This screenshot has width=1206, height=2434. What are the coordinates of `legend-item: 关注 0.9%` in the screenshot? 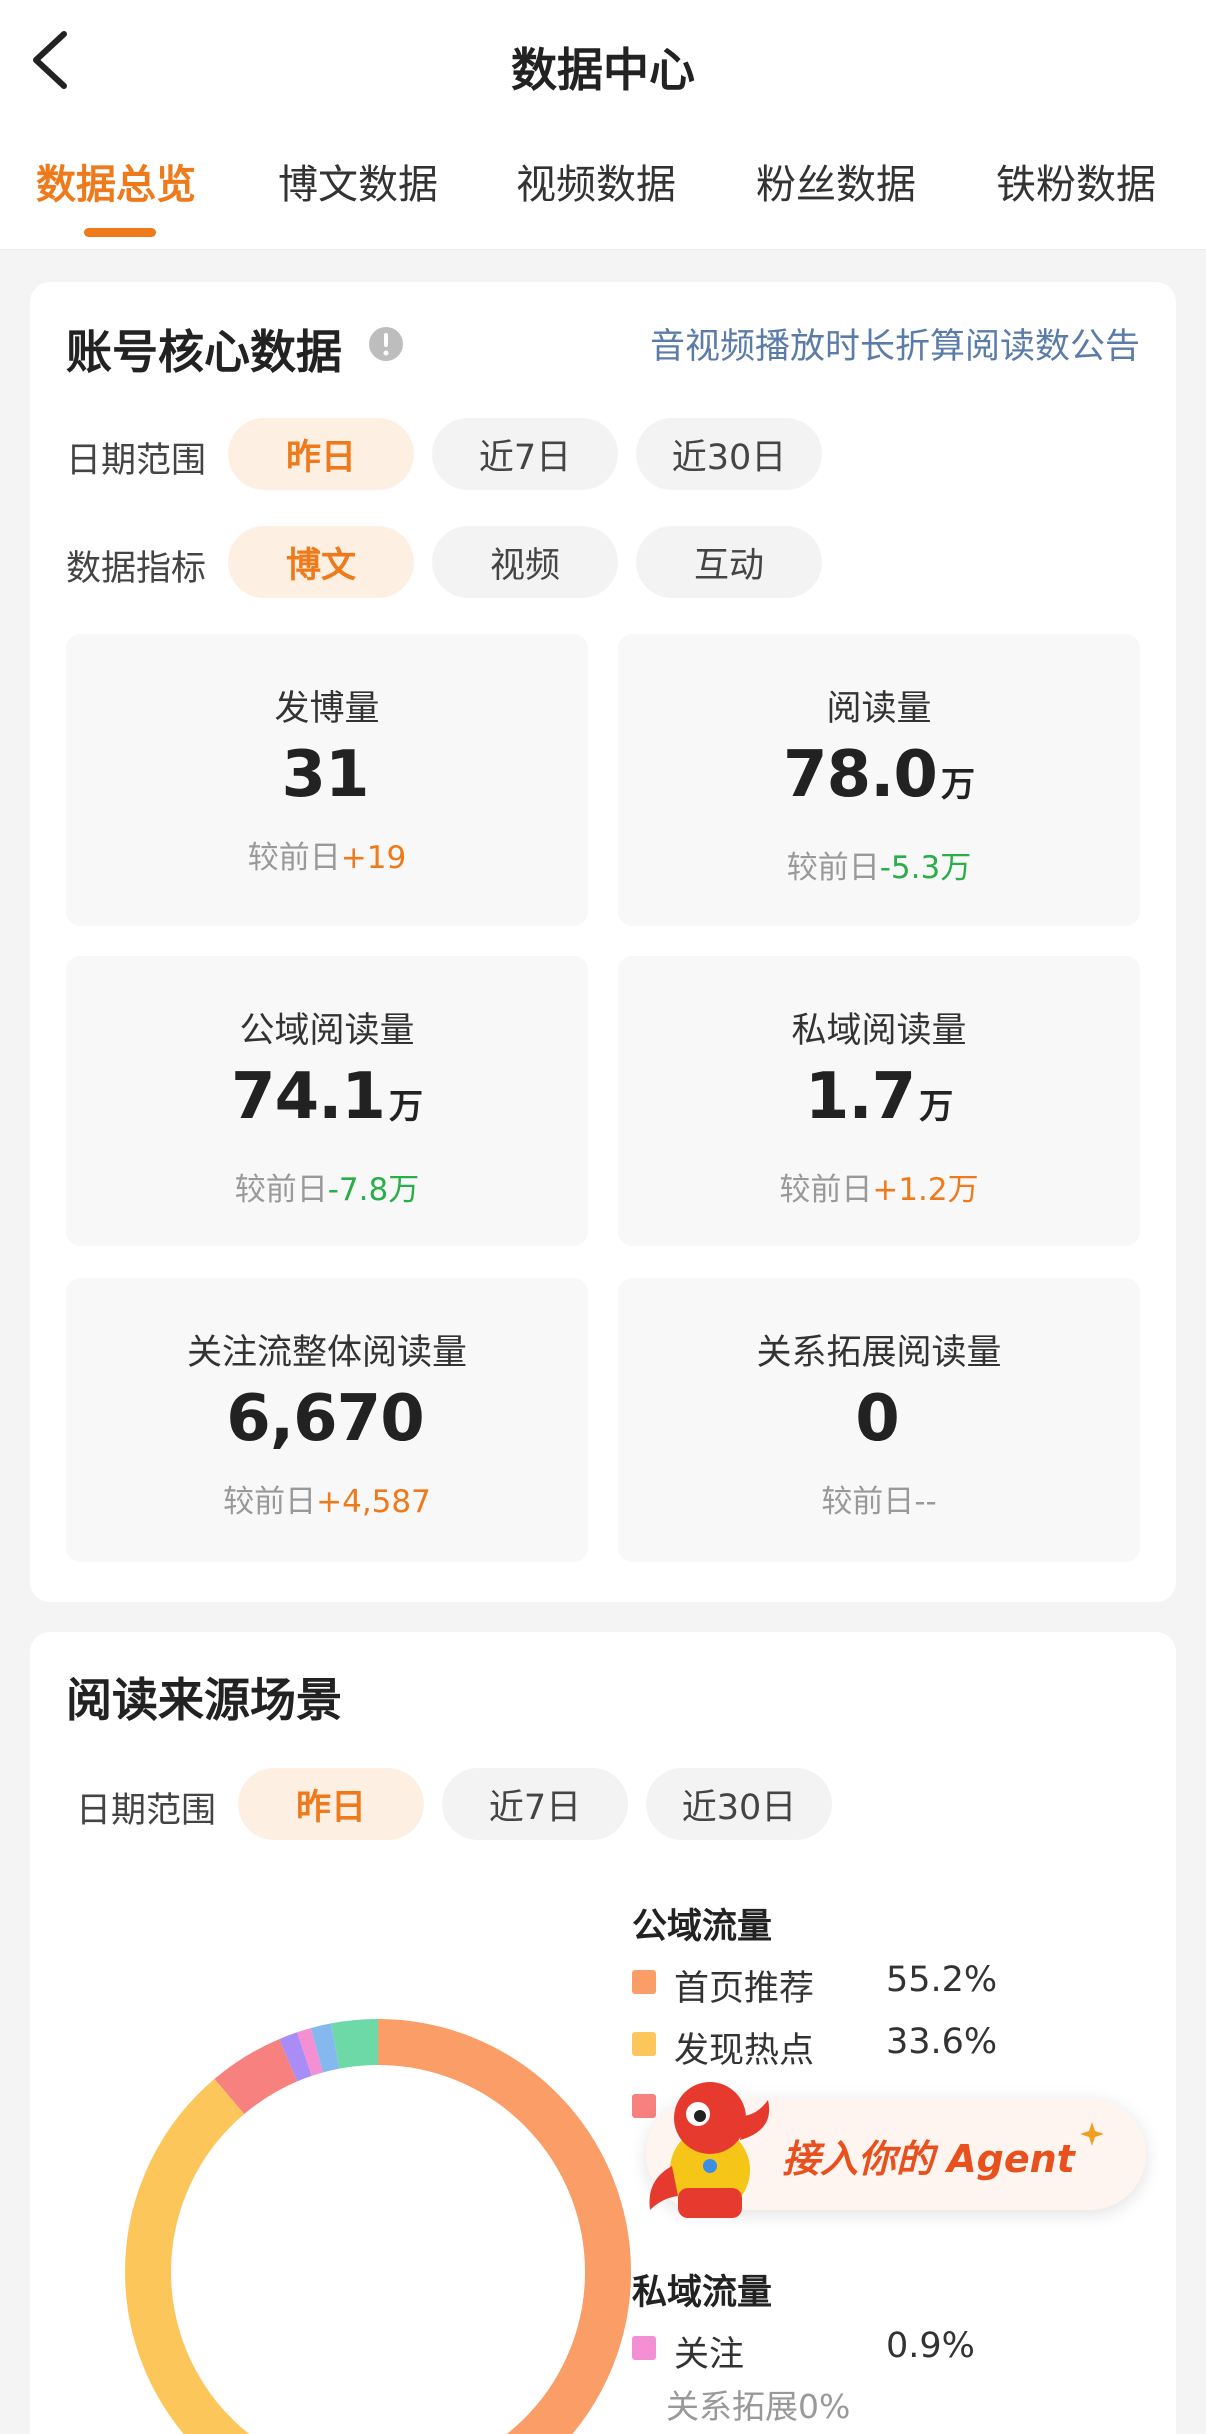 It's located at (832, 2350).